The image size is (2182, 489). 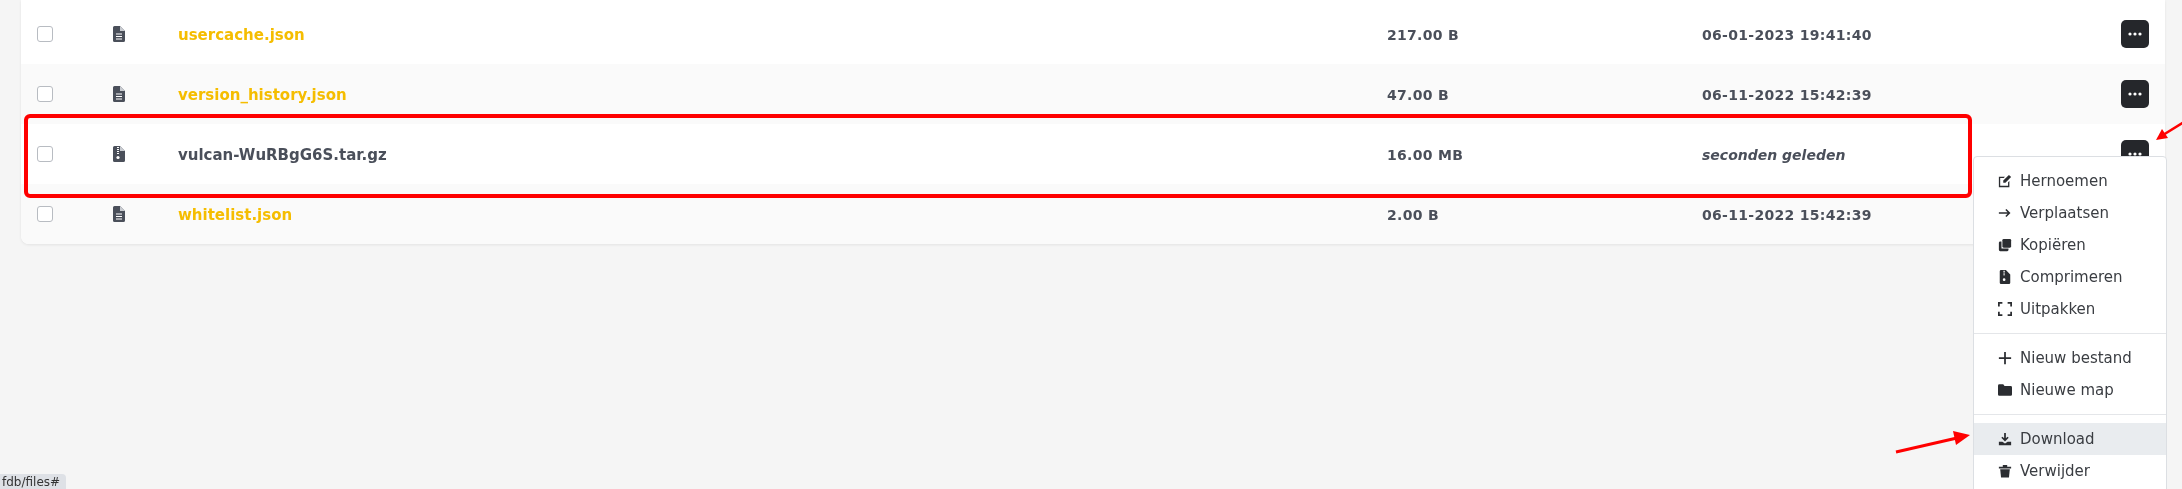 I want to click on copy-icon, so click(x=2005, y=245).